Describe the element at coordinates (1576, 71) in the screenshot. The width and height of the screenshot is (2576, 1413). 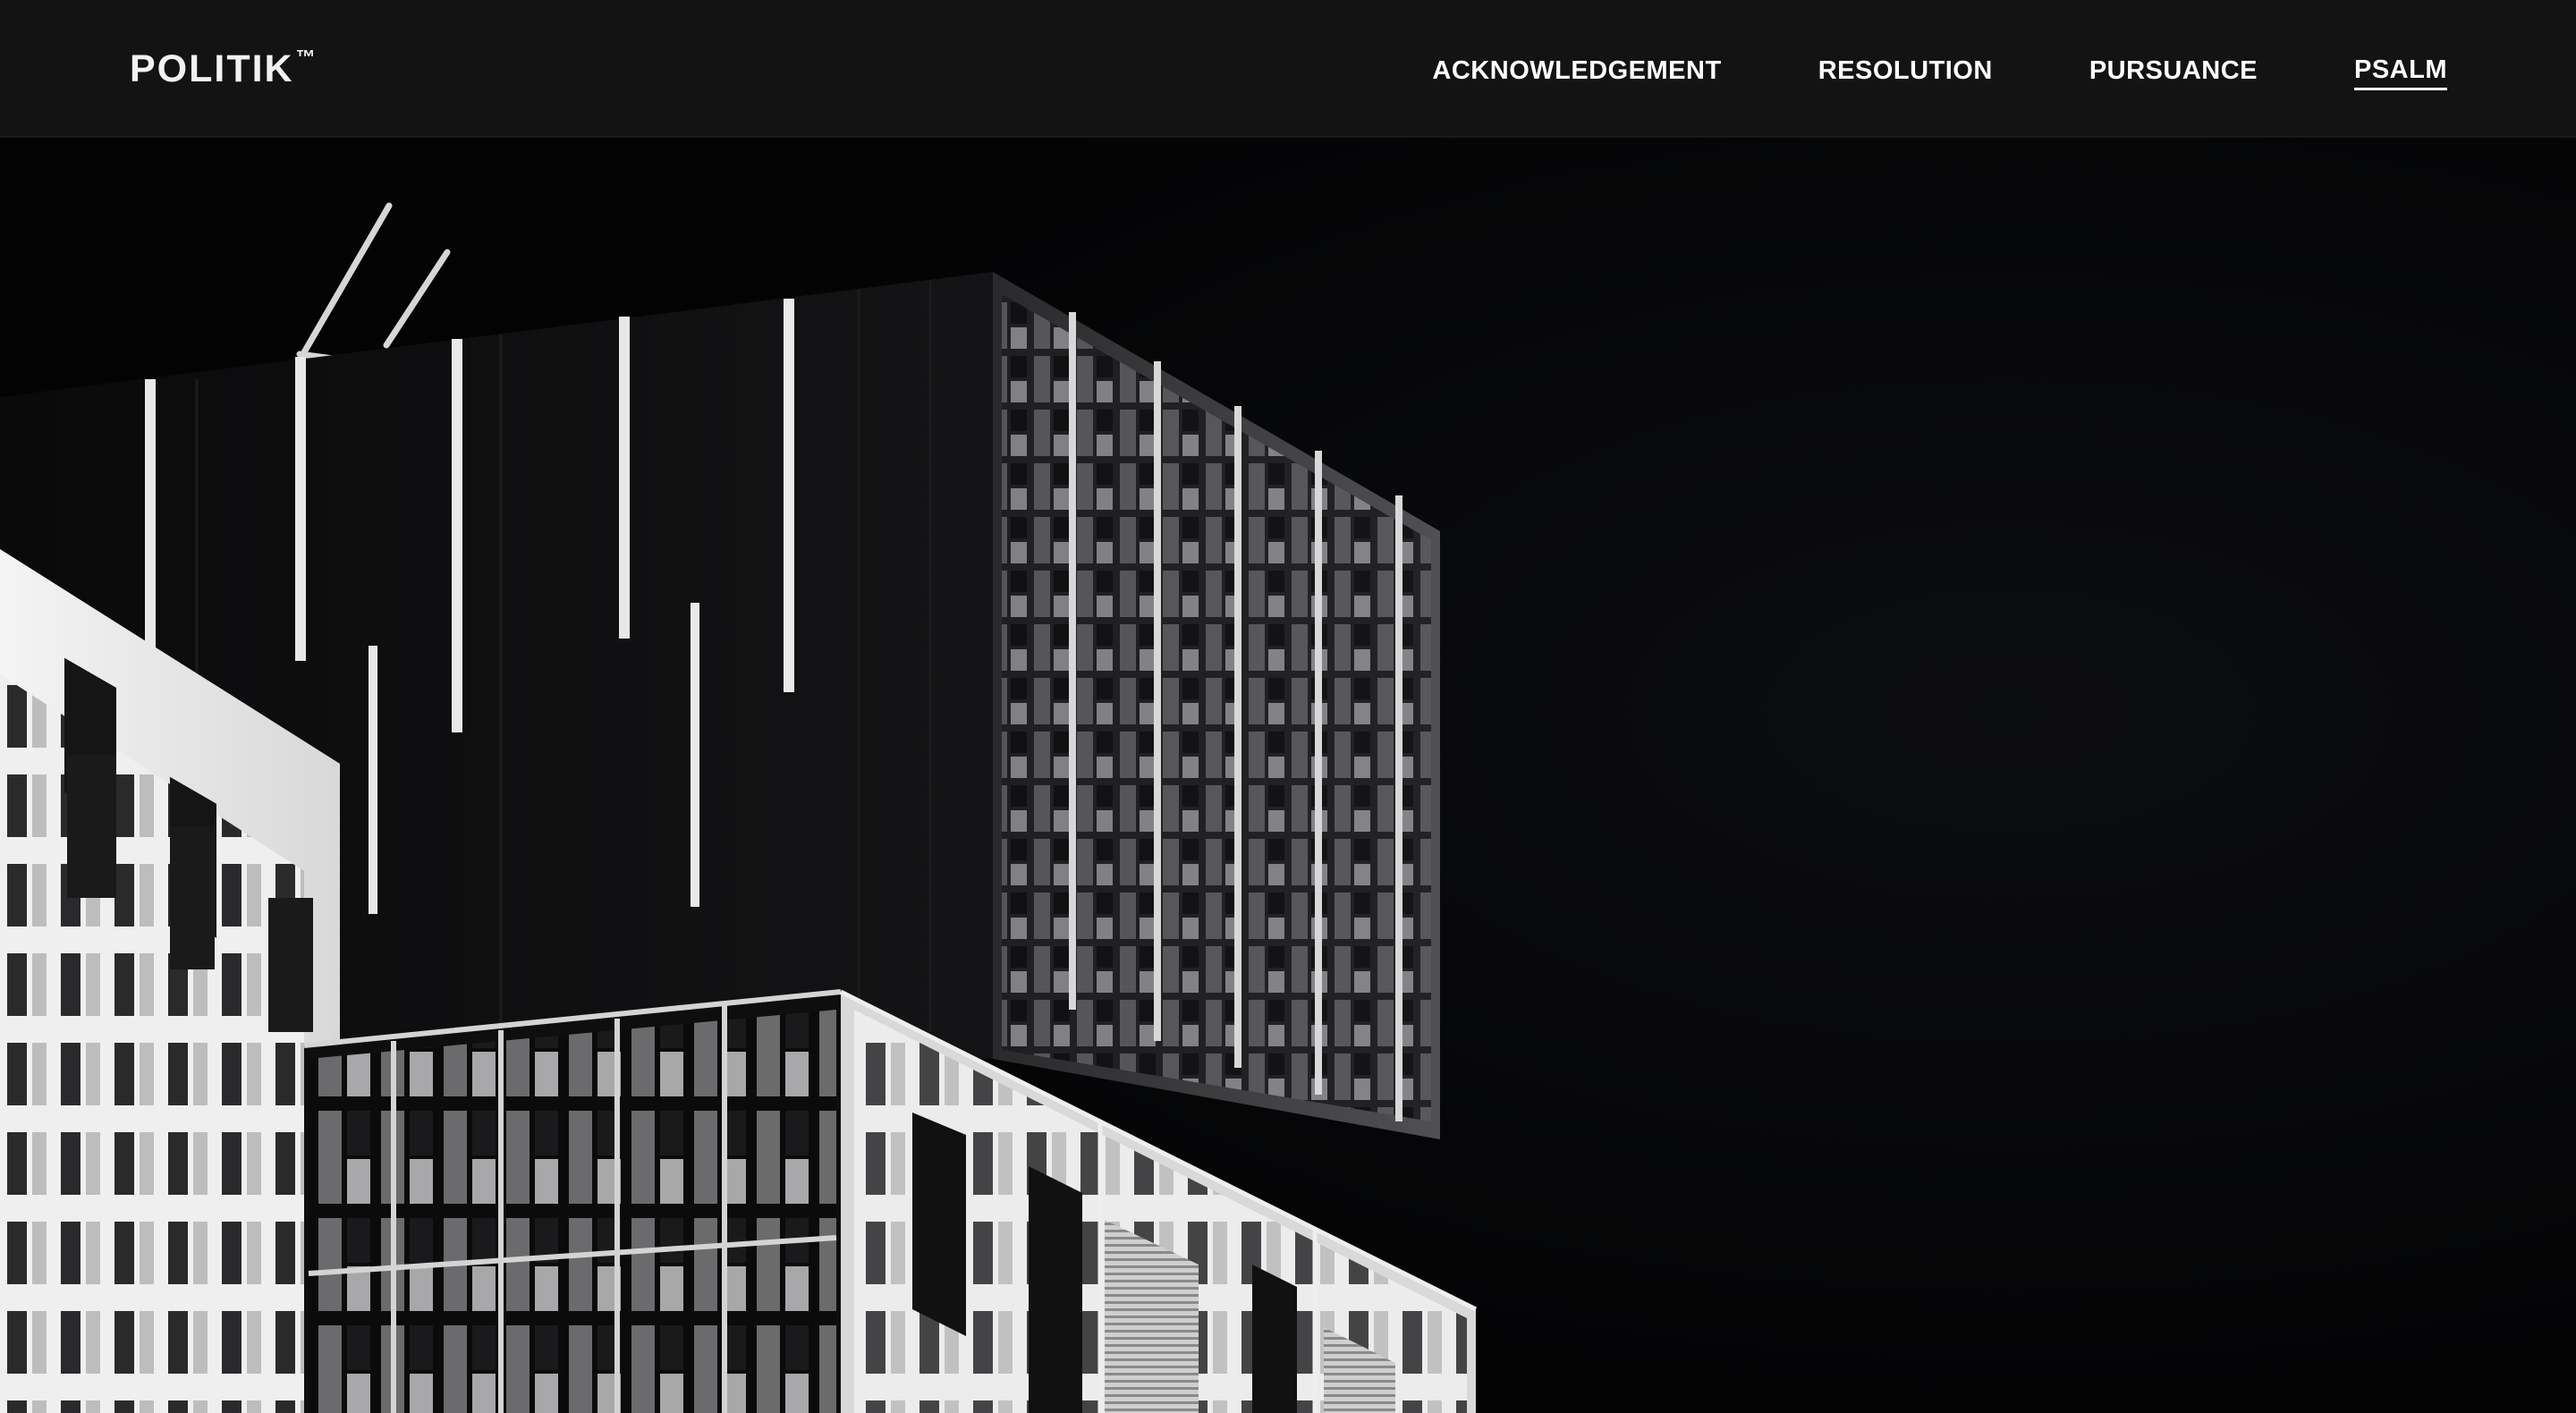
I see `nav-link-acknowledgement: ACKNOWLEDGEMENT` at that location.